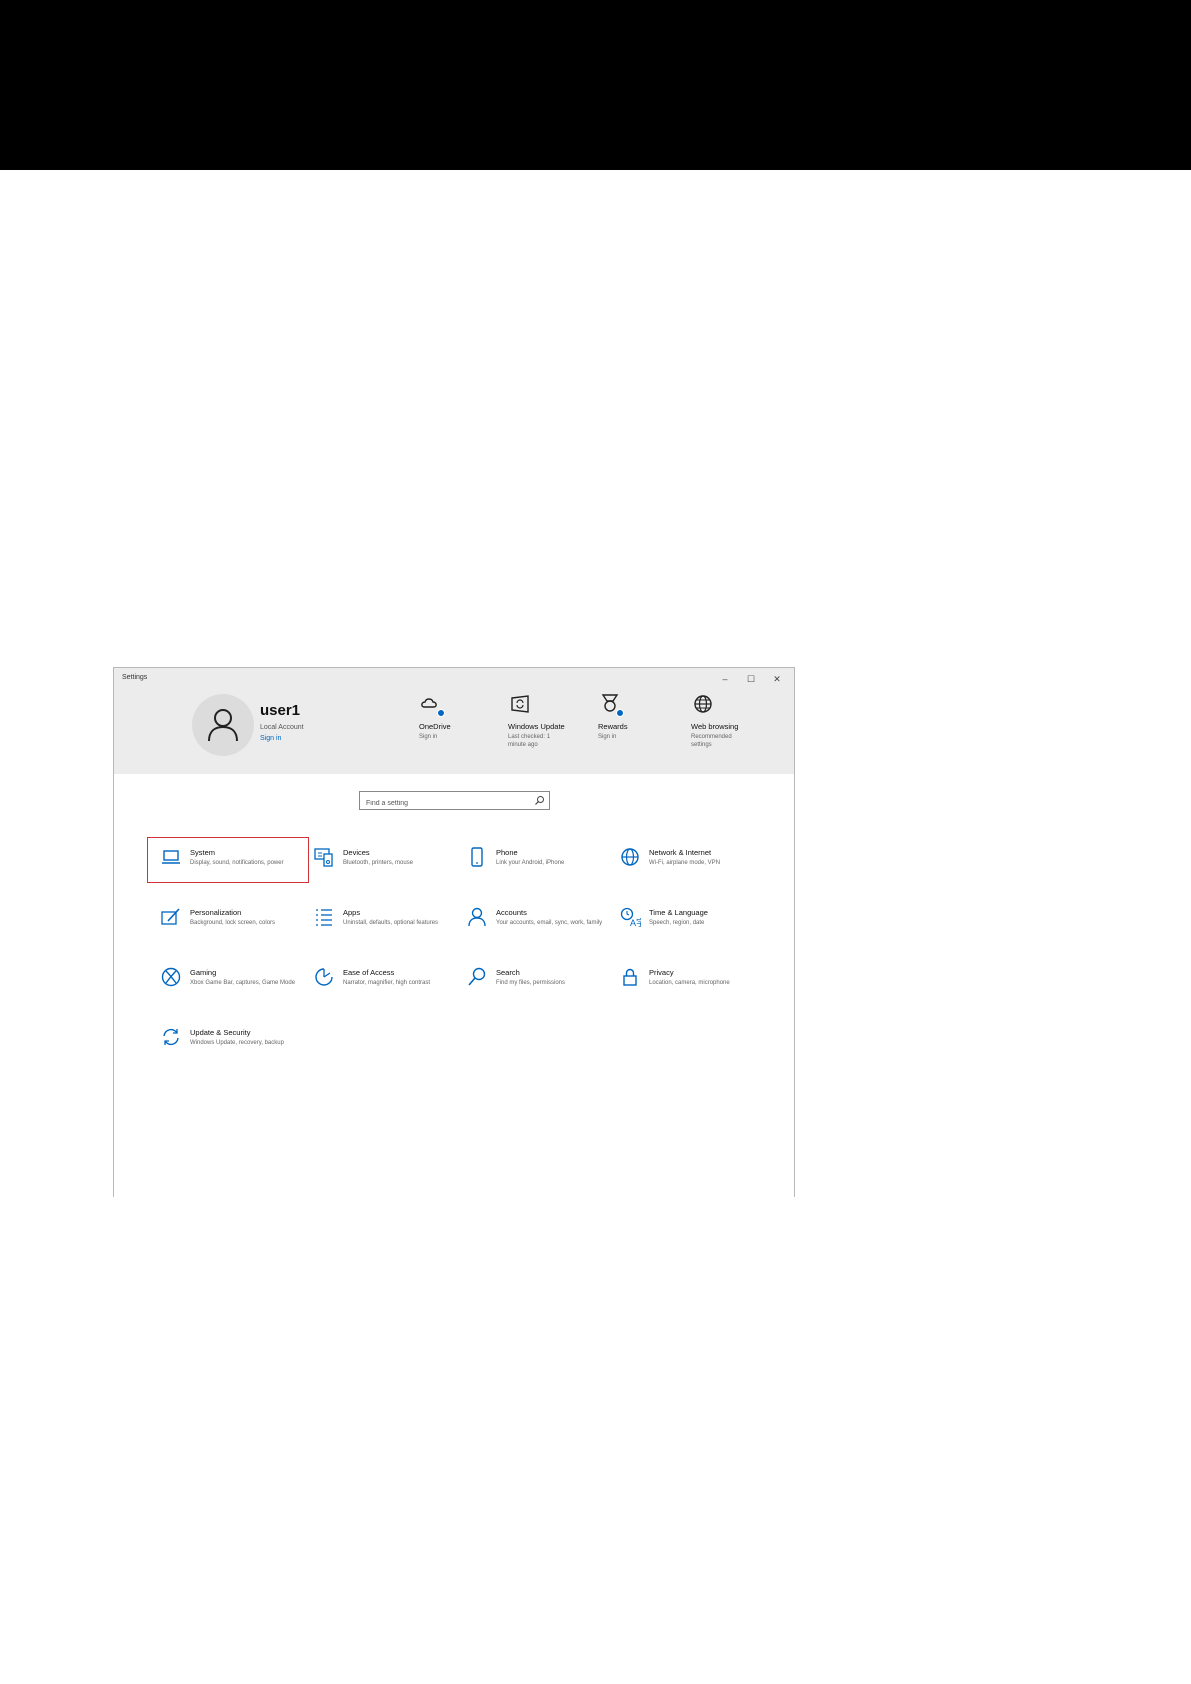 The image size is (1191, 1684). I want to click on avatar, so click(223, 725).